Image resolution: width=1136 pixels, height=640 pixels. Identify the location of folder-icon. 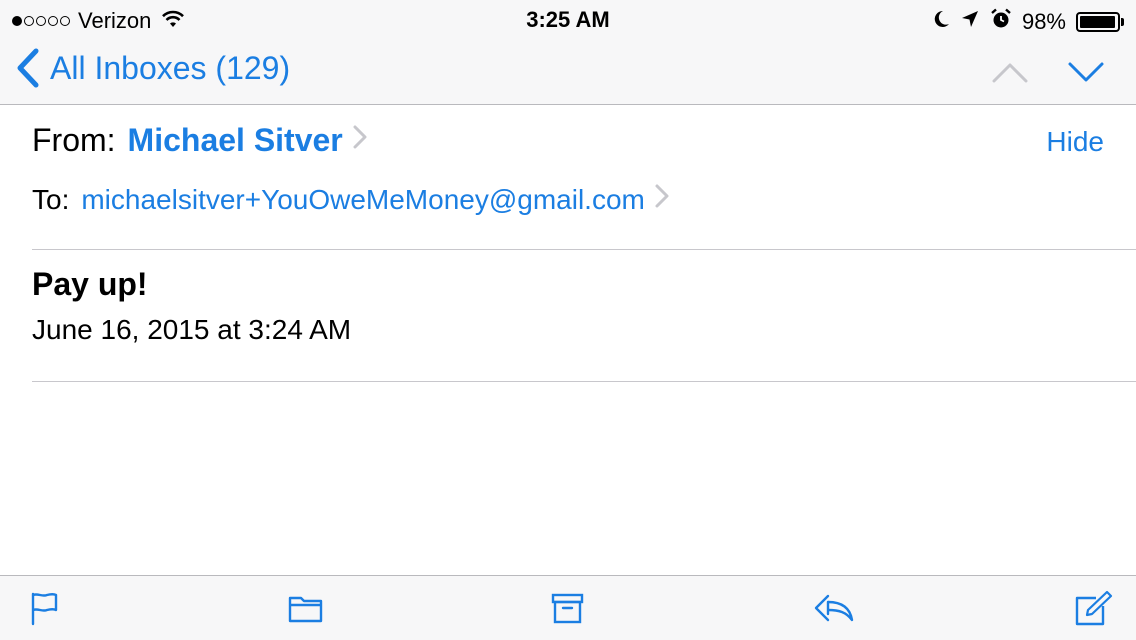
(305, 609).